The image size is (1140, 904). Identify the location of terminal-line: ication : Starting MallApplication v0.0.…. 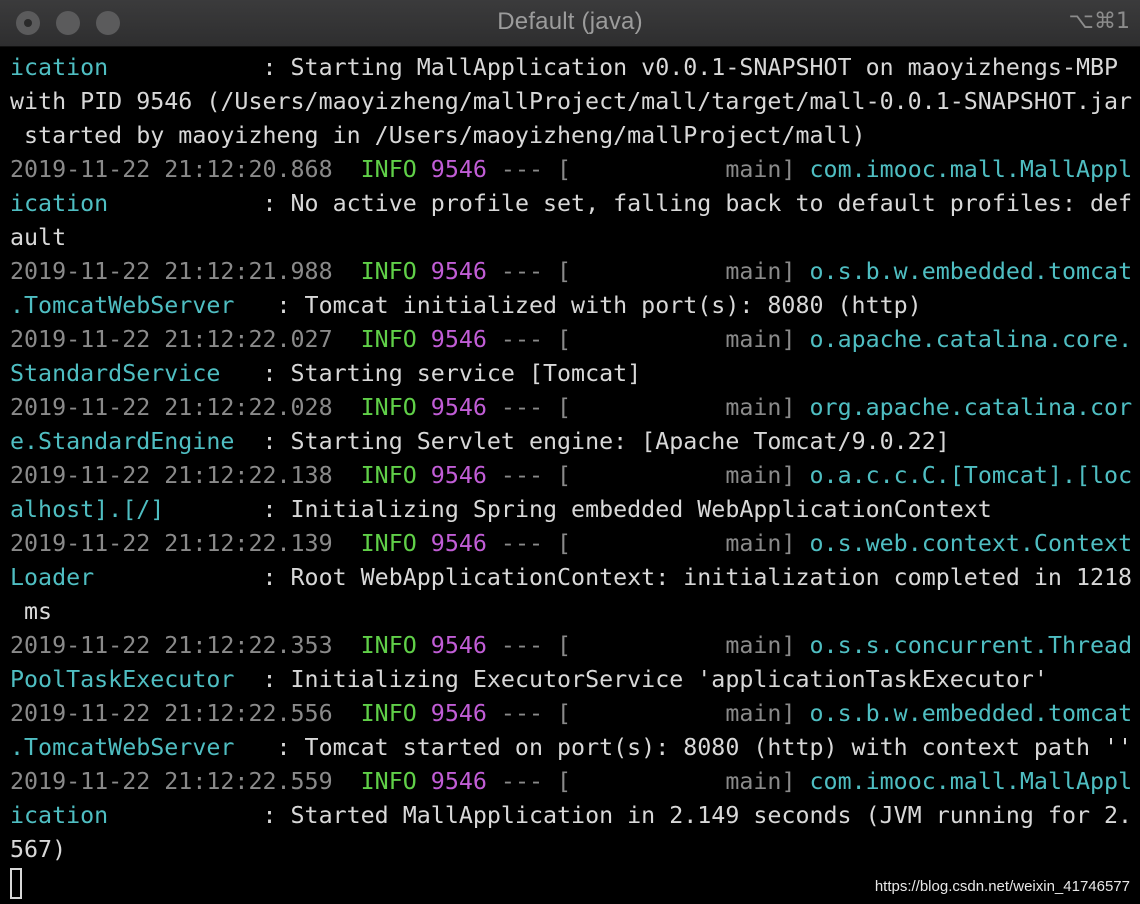
(575, 68).